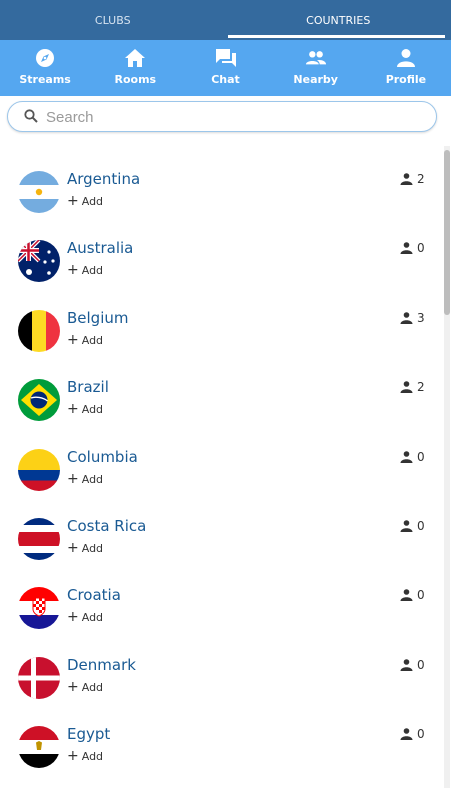  What do you see at coordinates (406, 58) in the screenshot?
I see `user-icon` at bounding box center [406, 58].